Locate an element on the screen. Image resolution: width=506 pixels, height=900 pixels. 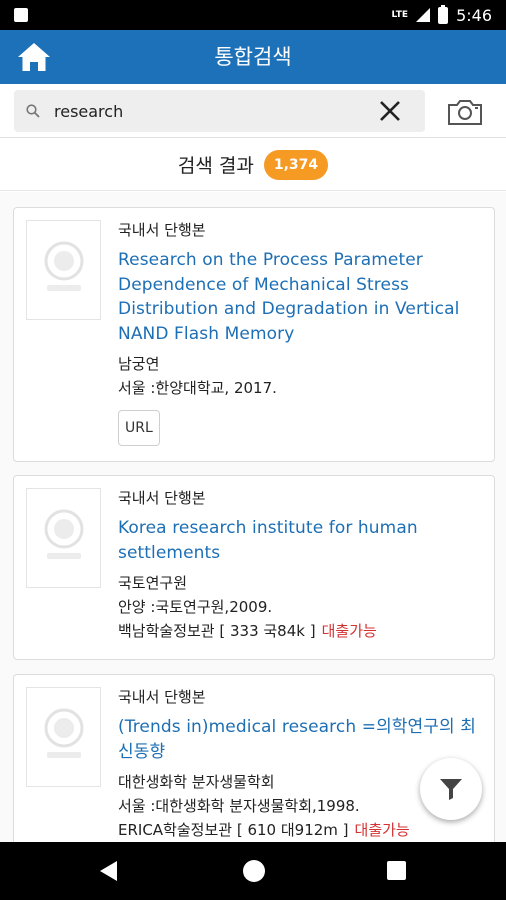
home-icon is located at coordinates (34, 57).